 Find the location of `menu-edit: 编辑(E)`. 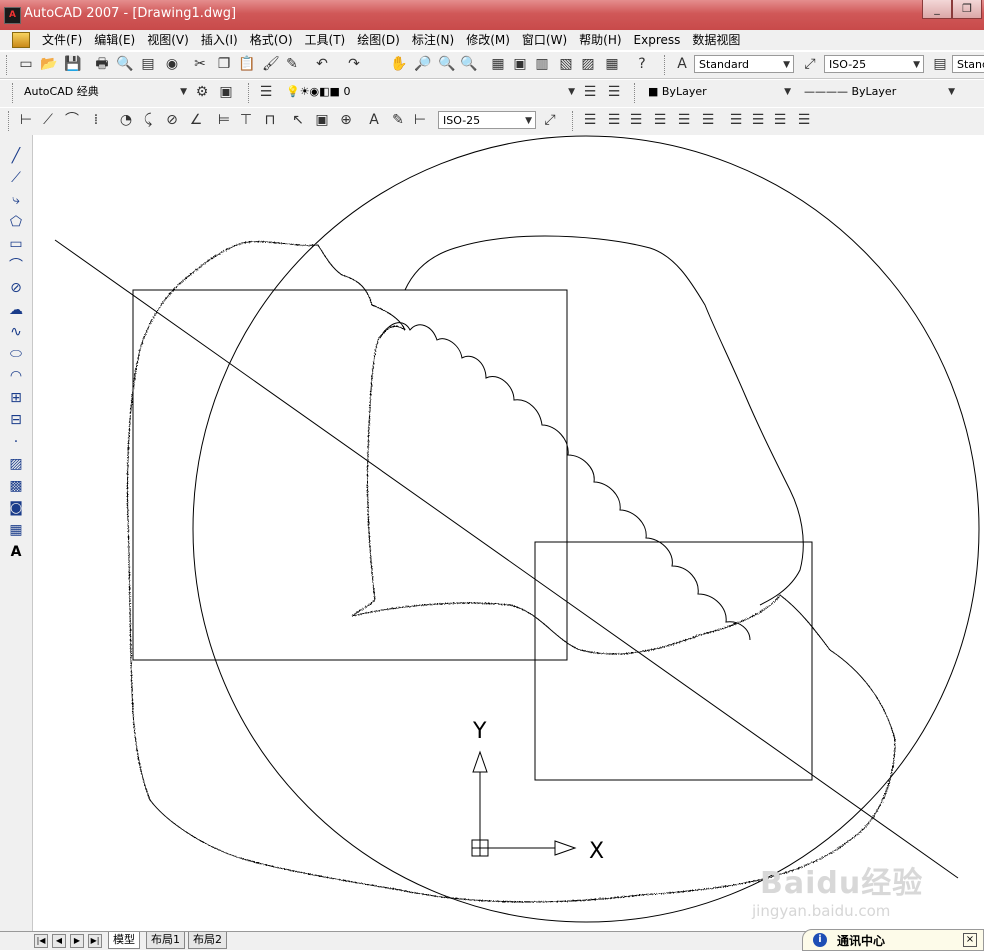

menu-edit: 编辑(E) is located at coordinates (114, 40).